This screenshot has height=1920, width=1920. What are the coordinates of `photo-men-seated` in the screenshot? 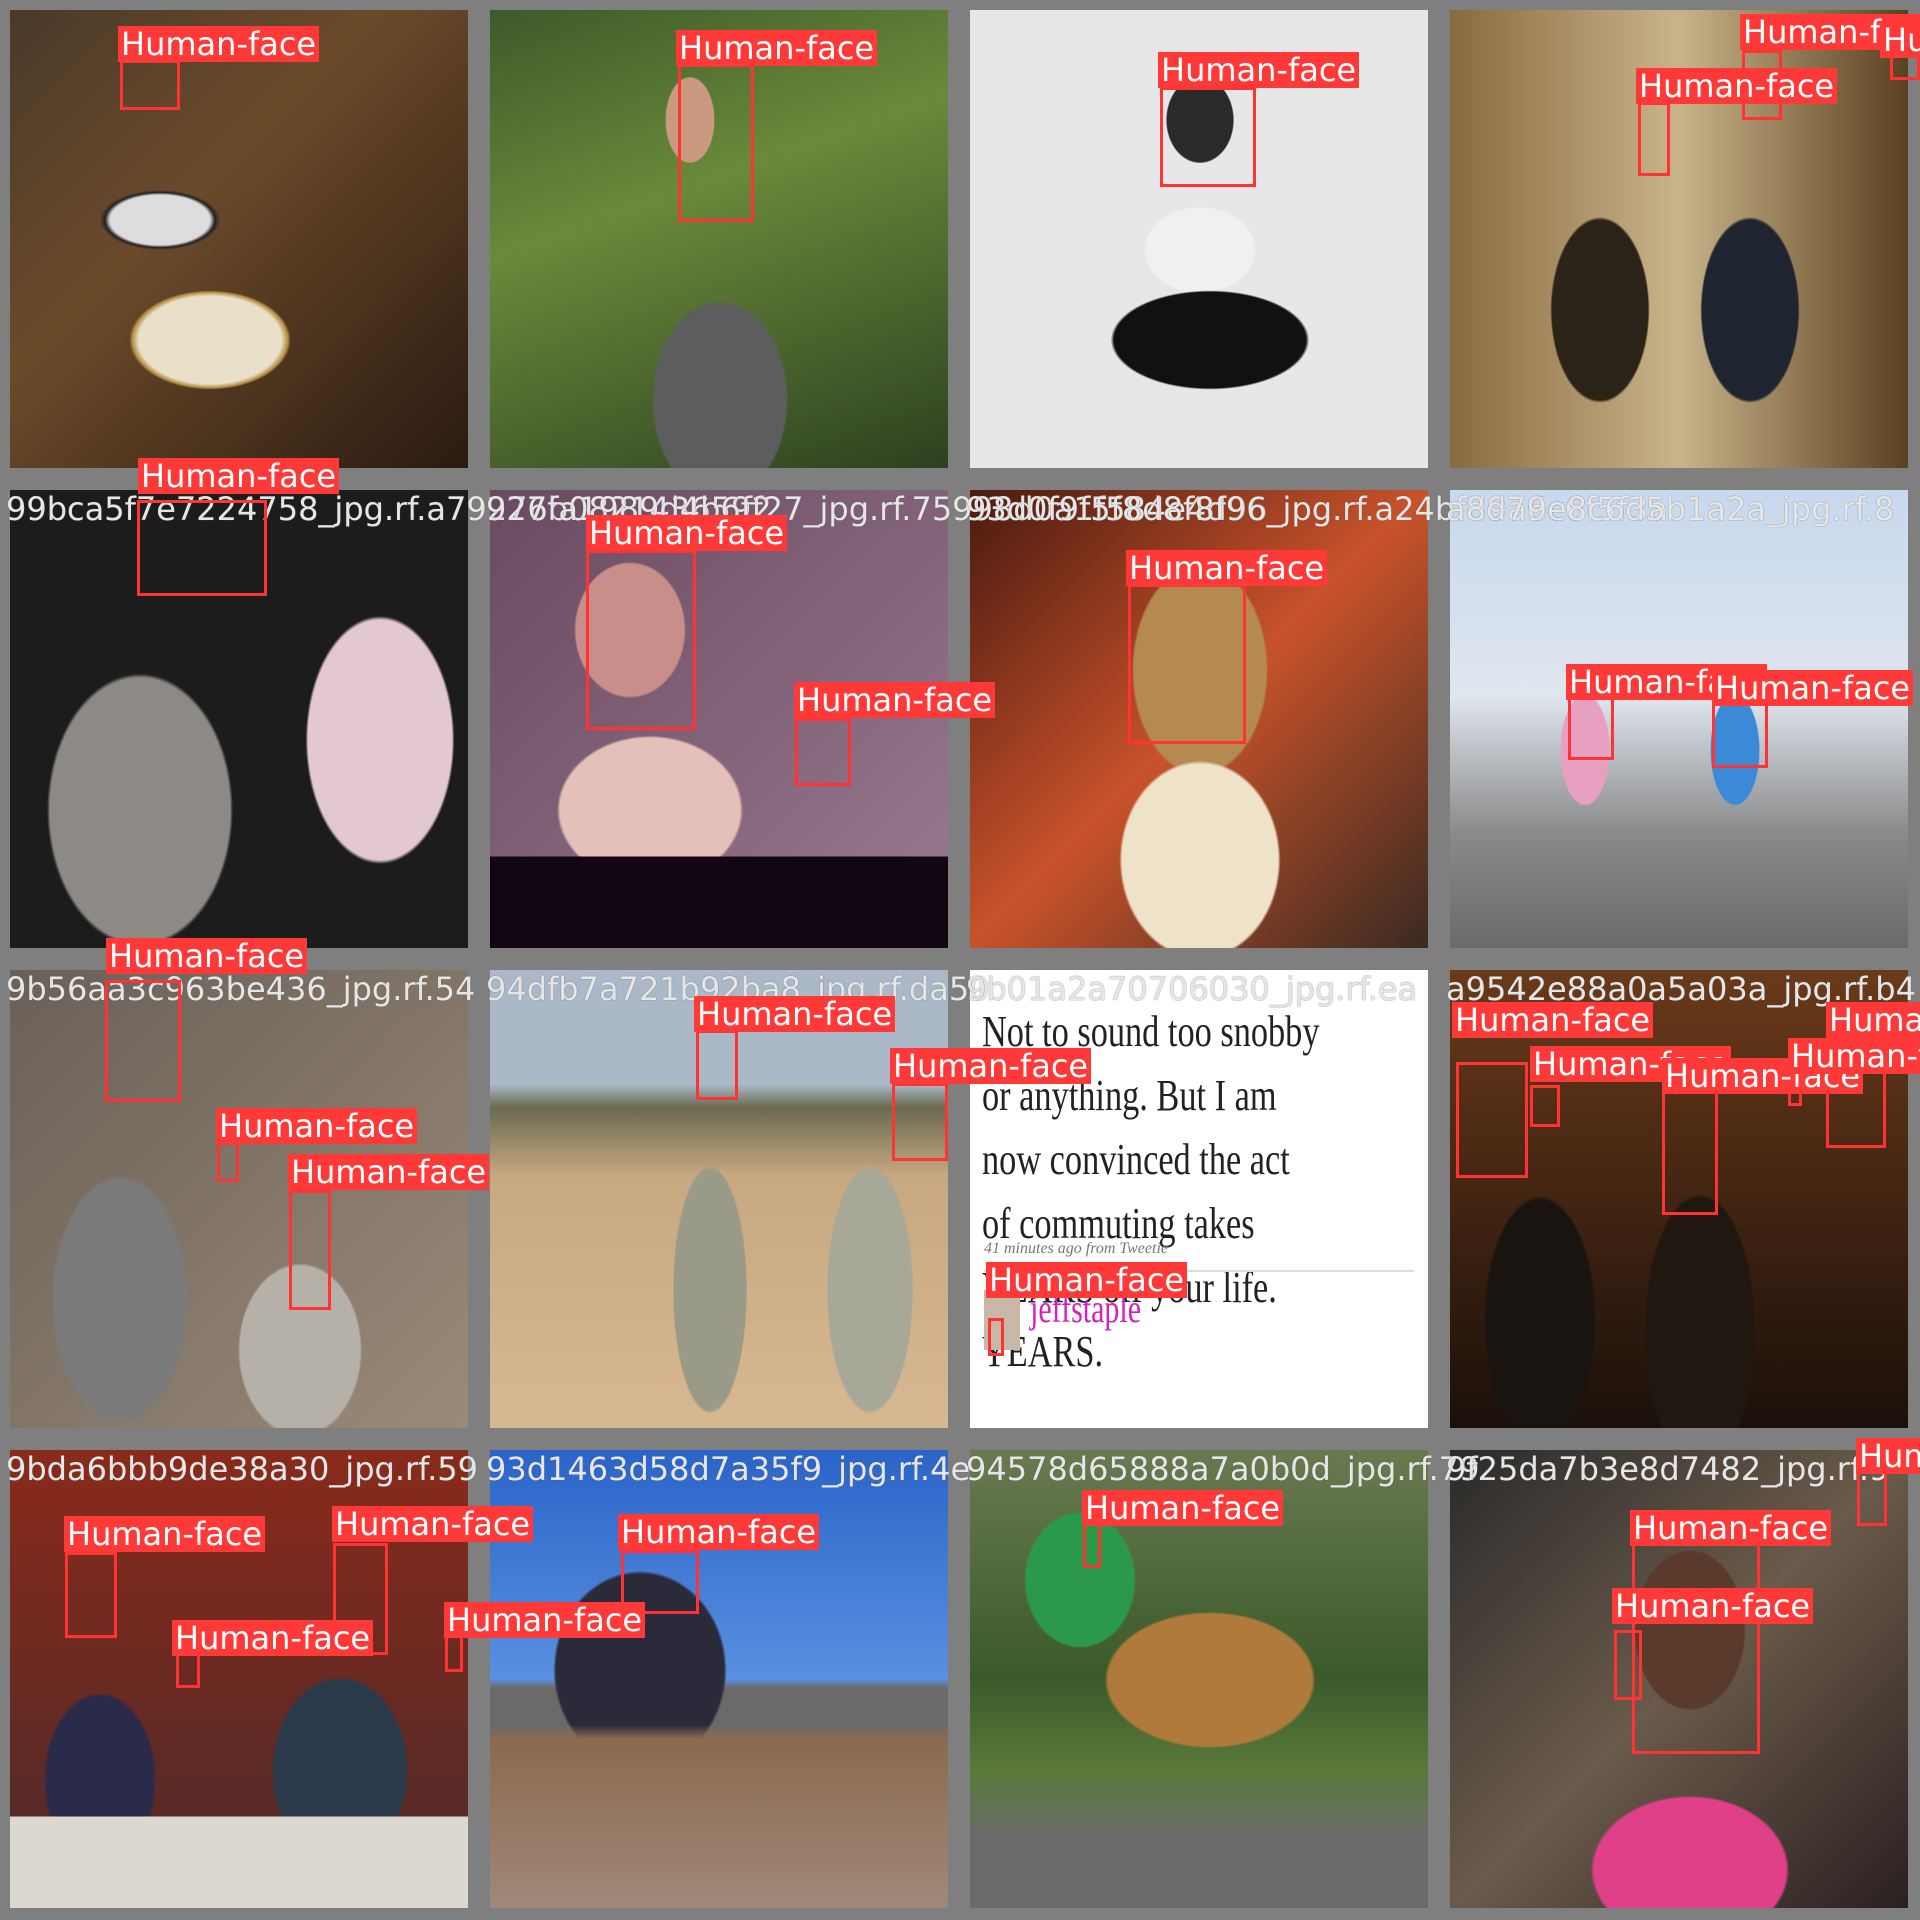 It's located at (1679, 239).